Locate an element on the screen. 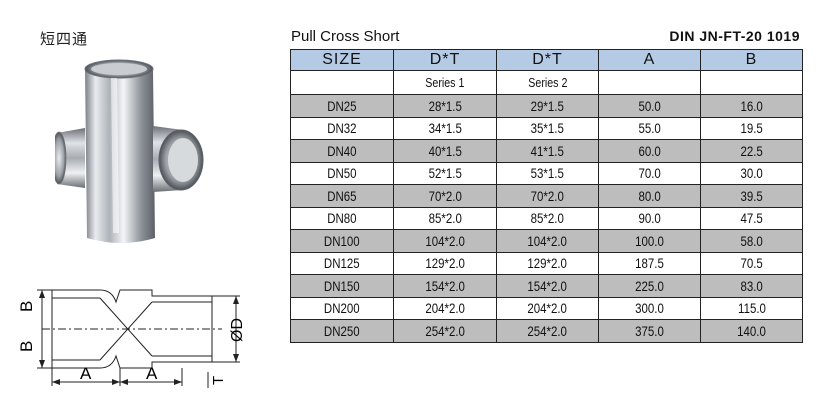 The image size is (819, 401). table-cell: 375.0 is located at coordinates (649, 331).